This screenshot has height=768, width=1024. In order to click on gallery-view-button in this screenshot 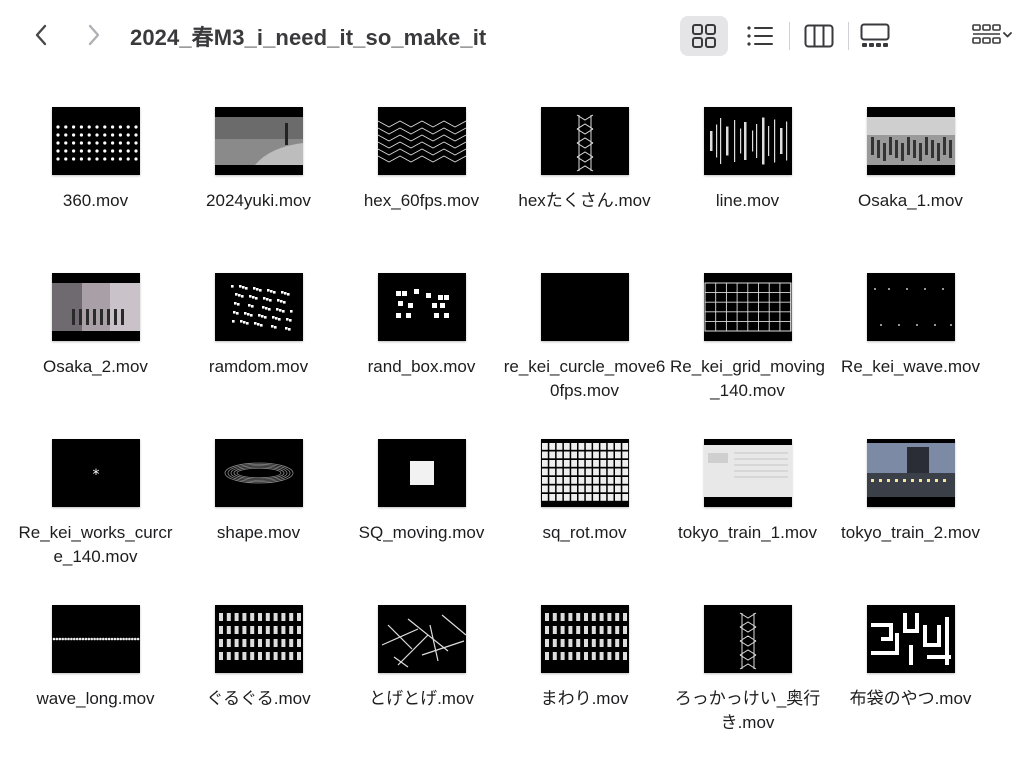, I will do `click(875, 36)`.